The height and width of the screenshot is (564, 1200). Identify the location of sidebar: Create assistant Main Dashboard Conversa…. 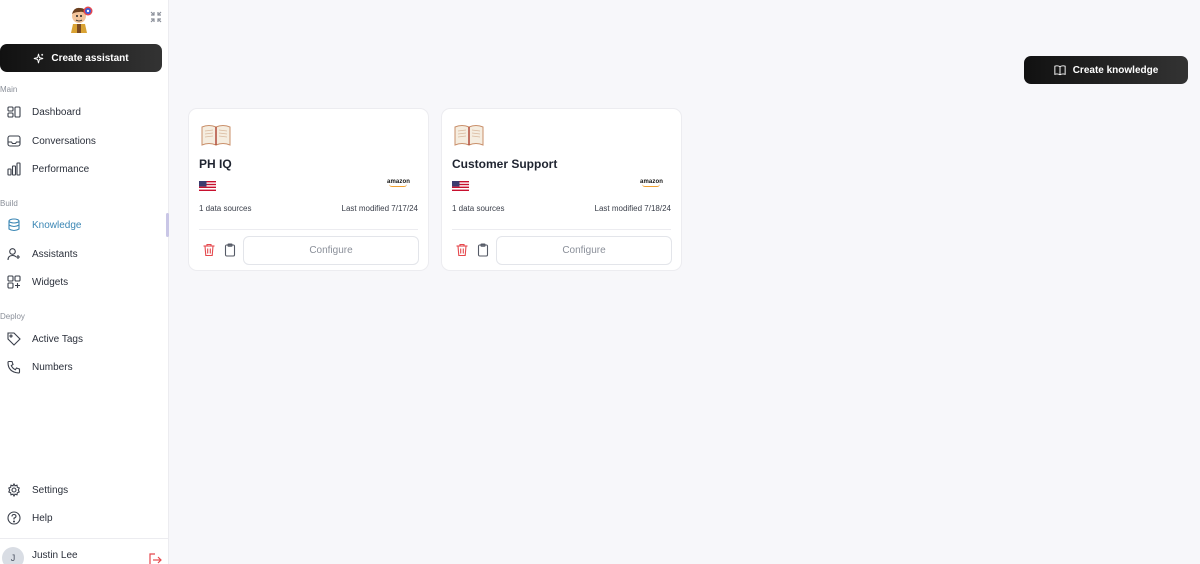
(84, 282).